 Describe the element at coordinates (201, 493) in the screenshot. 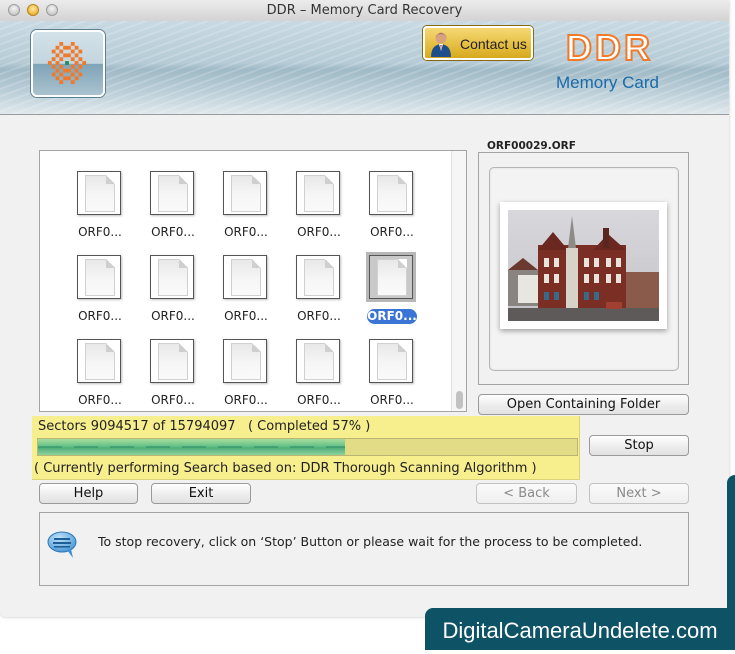

I see `exit-button: Exit` at that location.